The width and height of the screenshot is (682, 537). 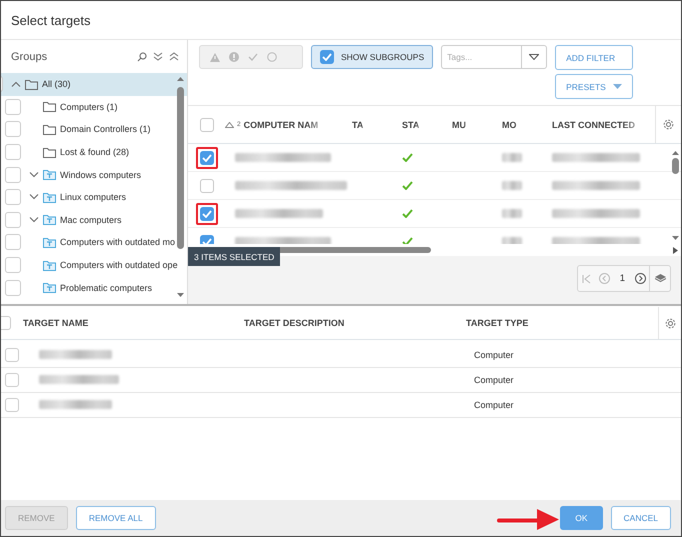 What do you see at coordinates (106, 287) in the screenshot?
I see `group-label: Problematic computers` at bounding box center [106, 287].